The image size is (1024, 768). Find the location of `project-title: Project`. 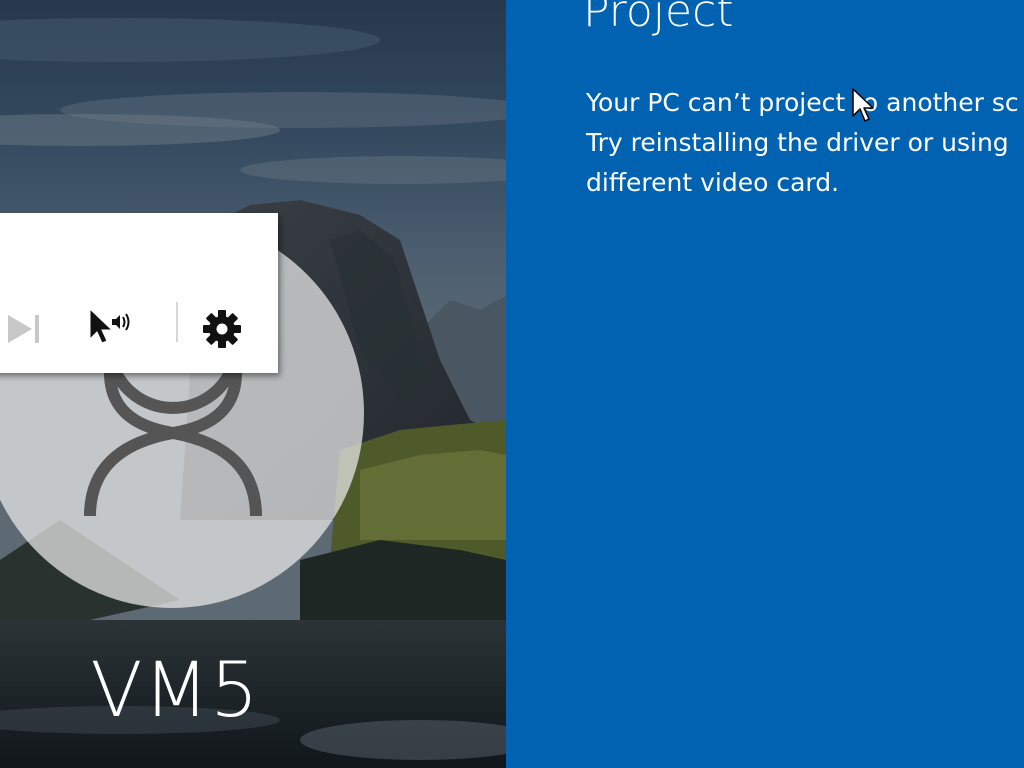

project-title: Project is located at coordinates (658, 18).